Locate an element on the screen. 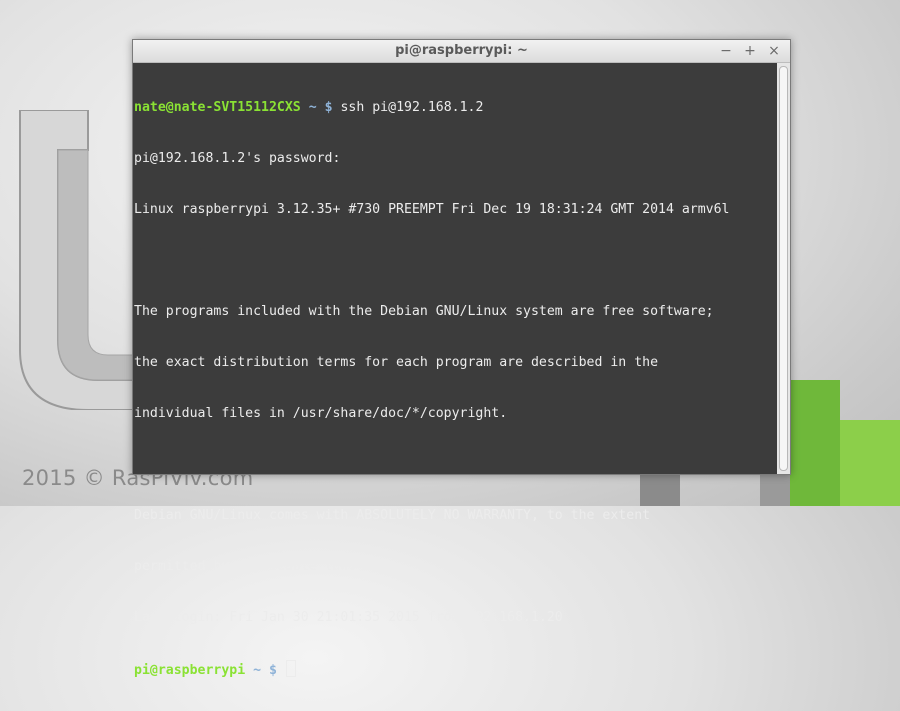 This screenshot has width=900, height=711. command-text: ssh pi@192.168.1.2 is located at coordinates (408, 107).